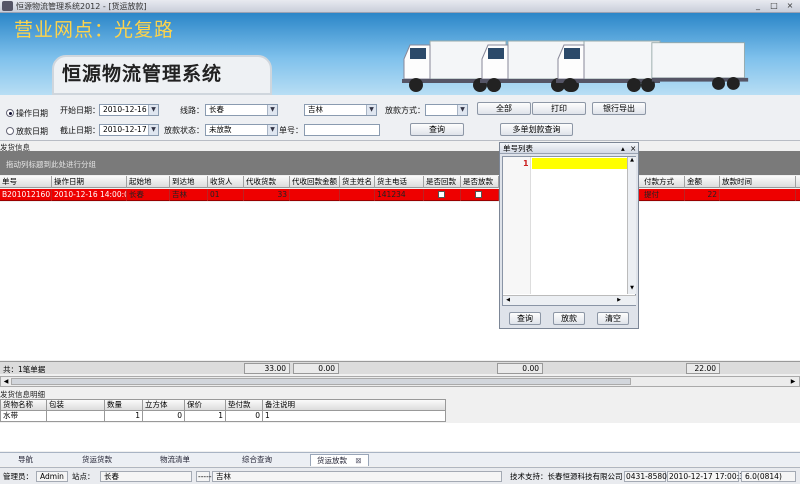 The image size is (800, 484). What do you see at coordinates (632, 161) in the screenshot?
I see `scroll-up-icon: ▲` at bounding box center [632, 161].